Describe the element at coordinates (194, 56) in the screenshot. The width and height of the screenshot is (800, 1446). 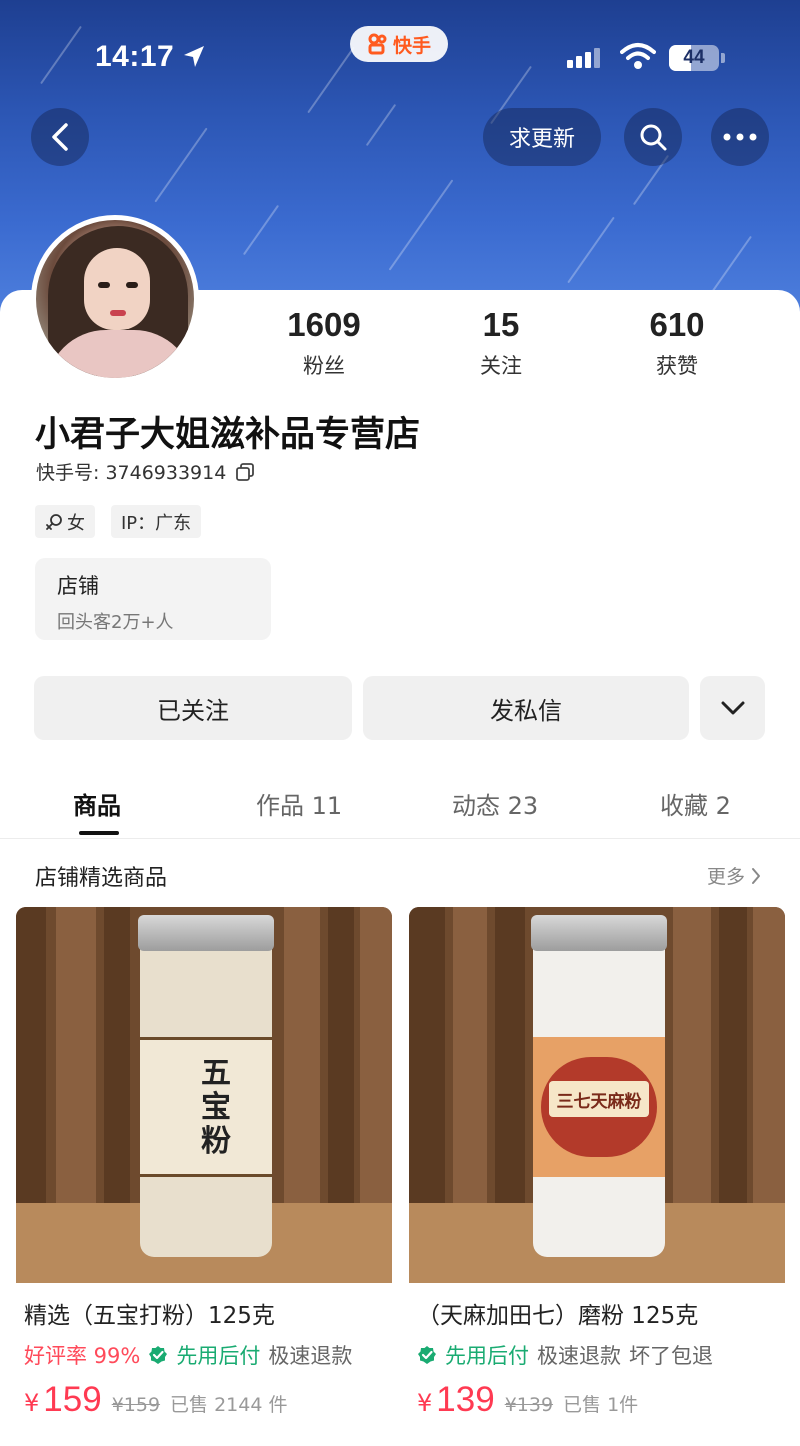
I see `location-arrow-icon` at that location.